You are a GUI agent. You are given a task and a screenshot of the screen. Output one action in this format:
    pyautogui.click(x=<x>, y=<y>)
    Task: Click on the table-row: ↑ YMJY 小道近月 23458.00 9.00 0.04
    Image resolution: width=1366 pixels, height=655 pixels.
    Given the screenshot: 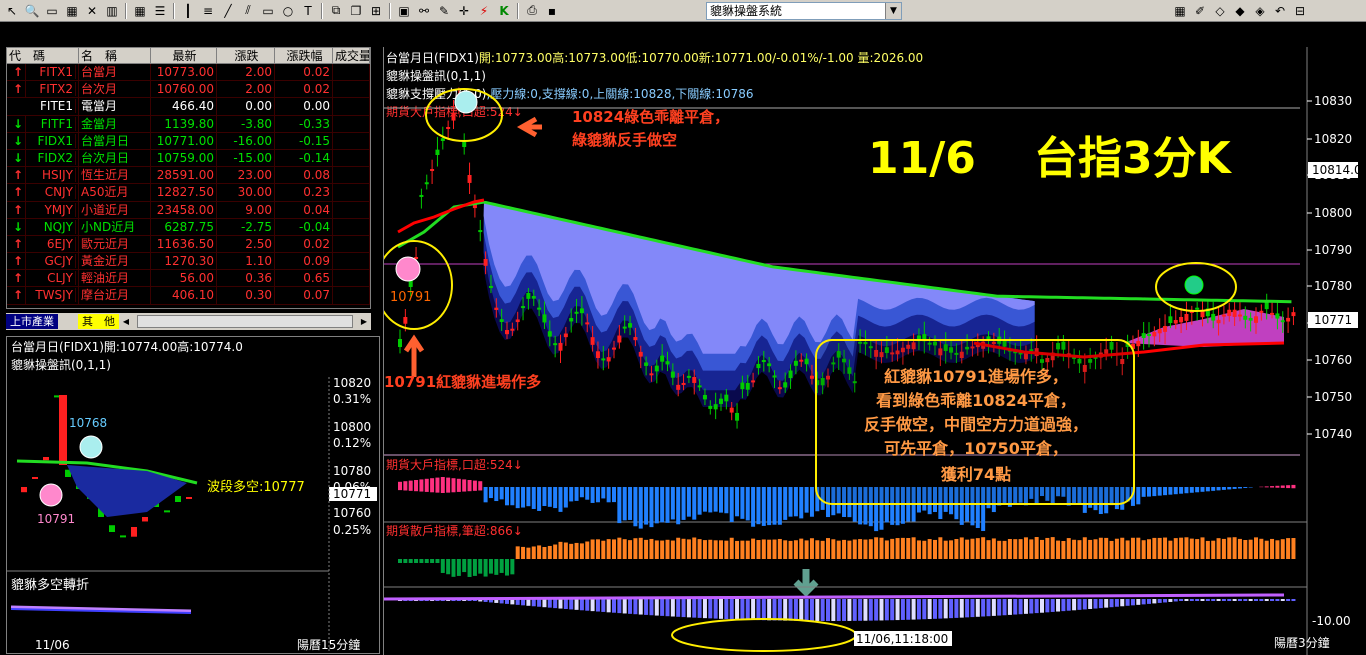 What is the action you would take?
    pyautogui.click(x=188, y=210)
    